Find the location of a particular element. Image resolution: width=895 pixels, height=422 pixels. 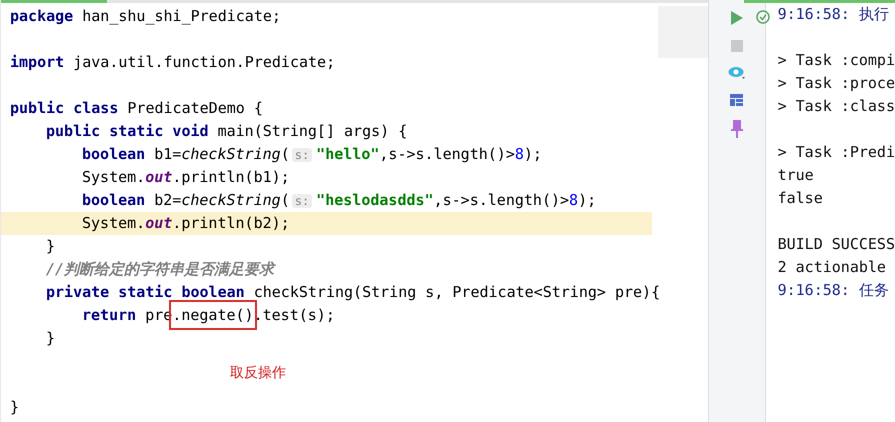

console-line: true is located at coordinates (796, 175).